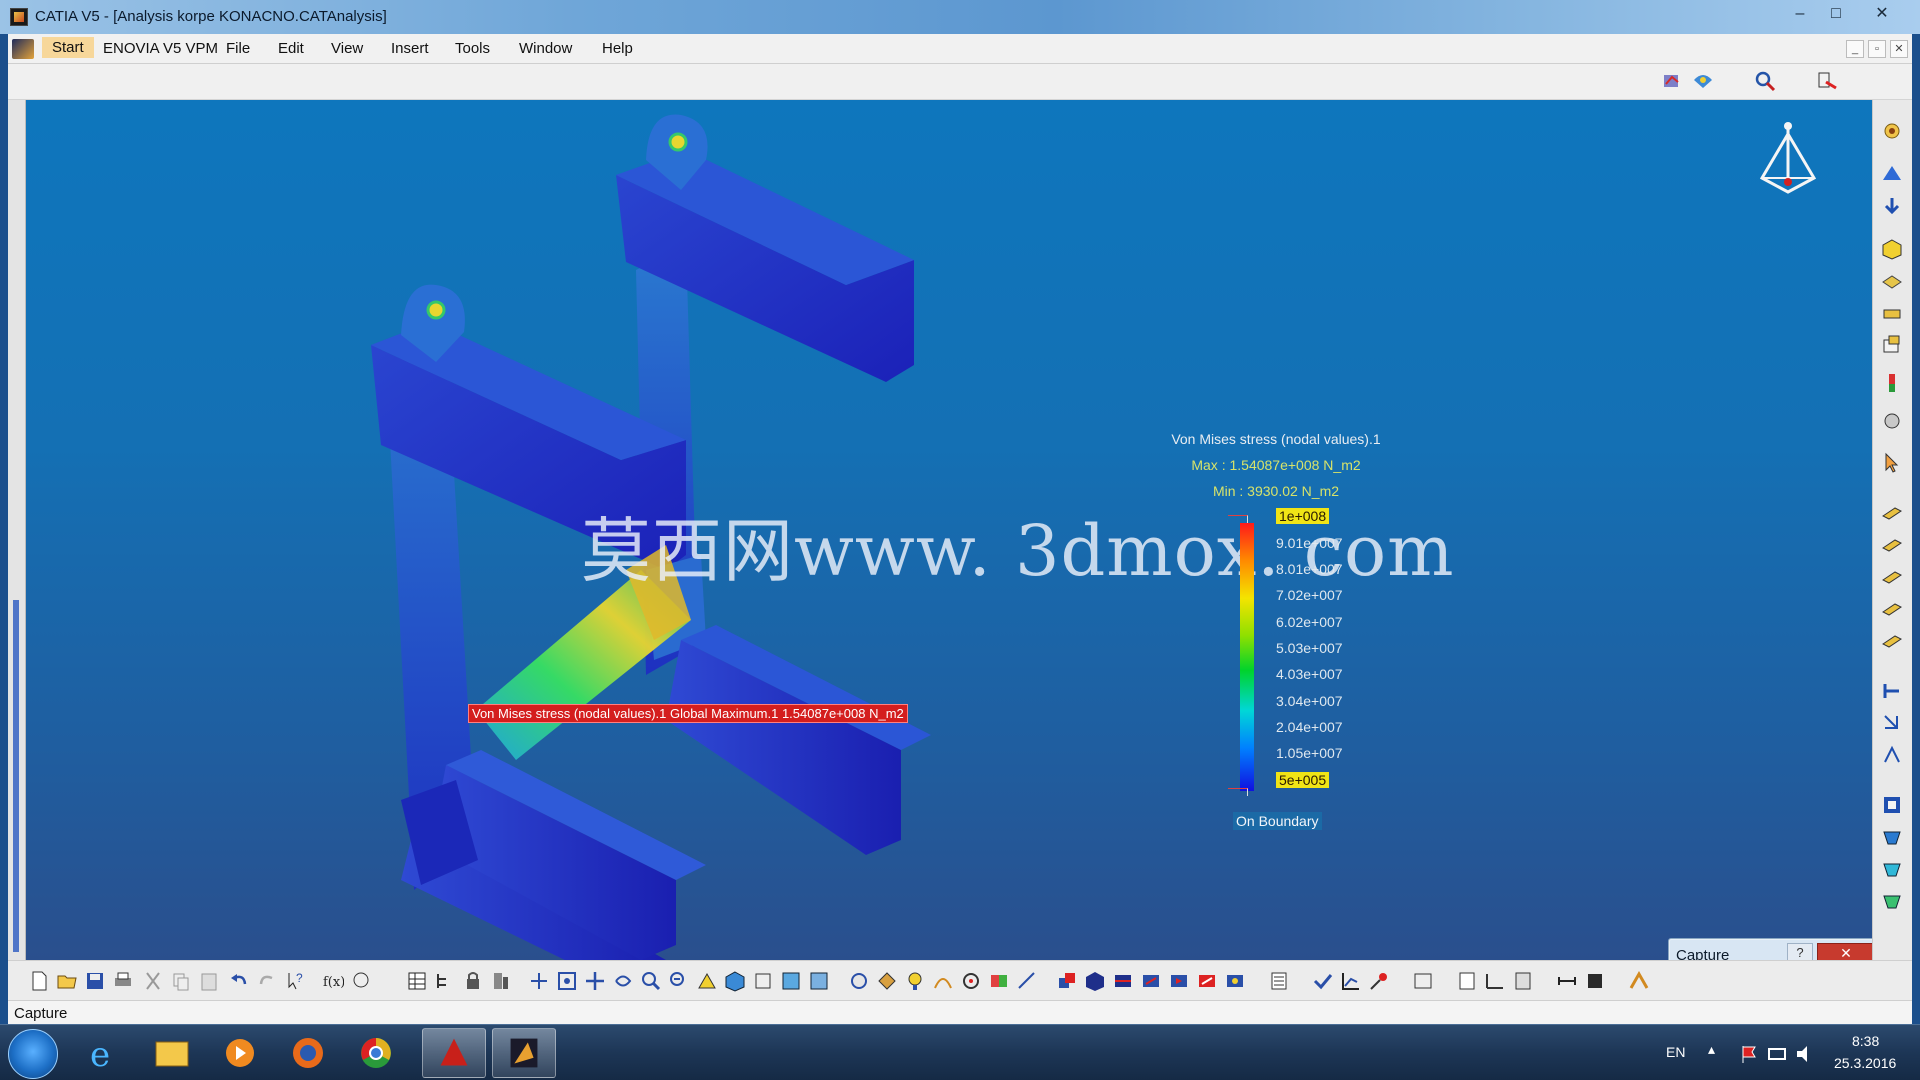 The image size is (1920, 1080). I want to click on menu-edit: Edit, so click(291, 48).